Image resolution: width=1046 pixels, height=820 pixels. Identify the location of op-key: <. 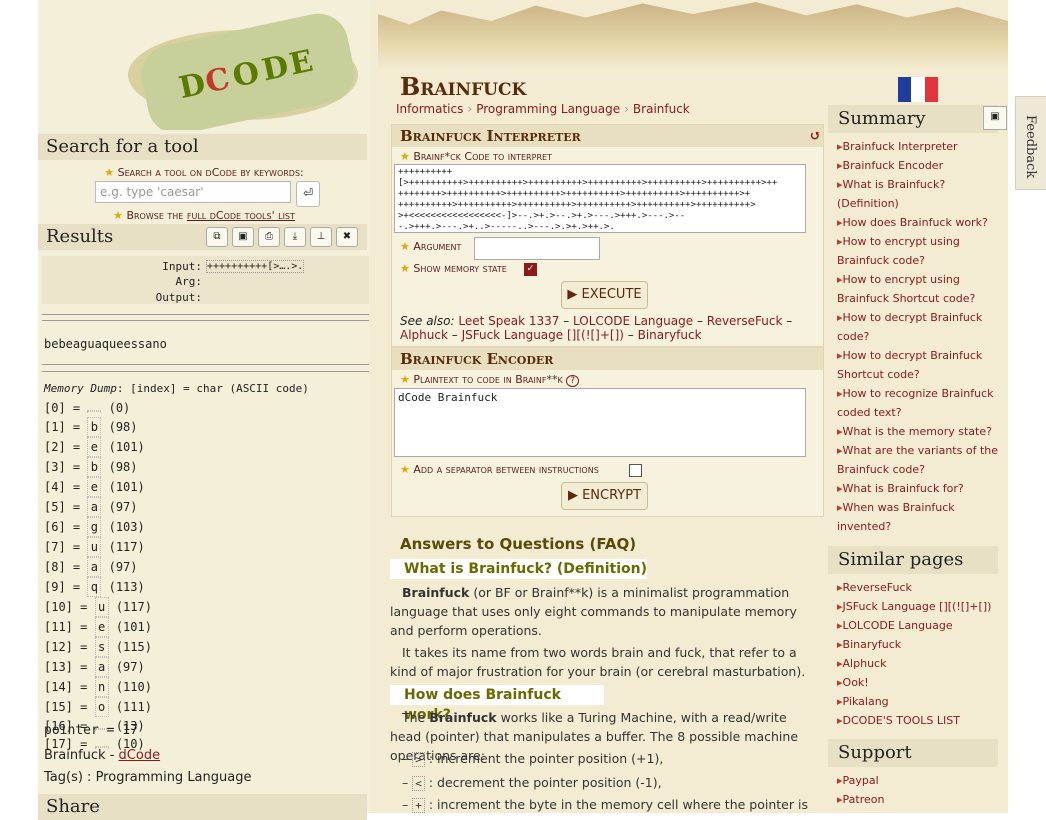
(418, 783).